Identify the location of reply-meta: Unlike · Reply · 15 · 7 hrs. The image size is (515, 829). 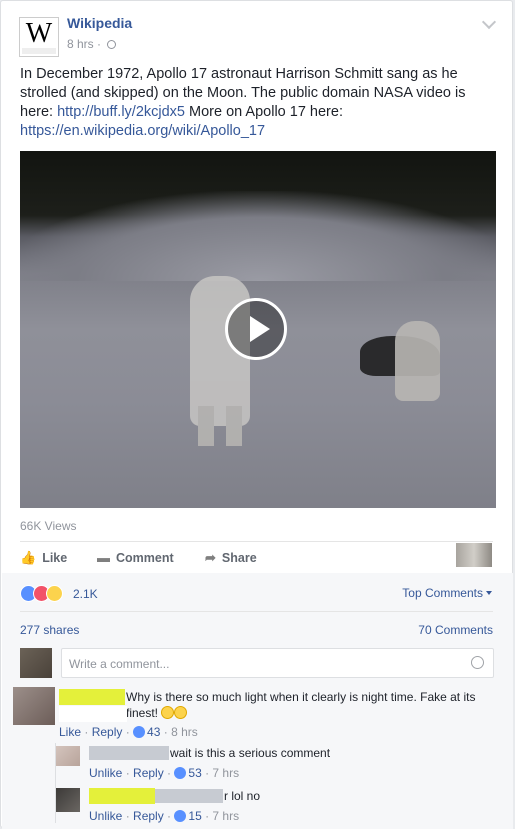
(164, 816).